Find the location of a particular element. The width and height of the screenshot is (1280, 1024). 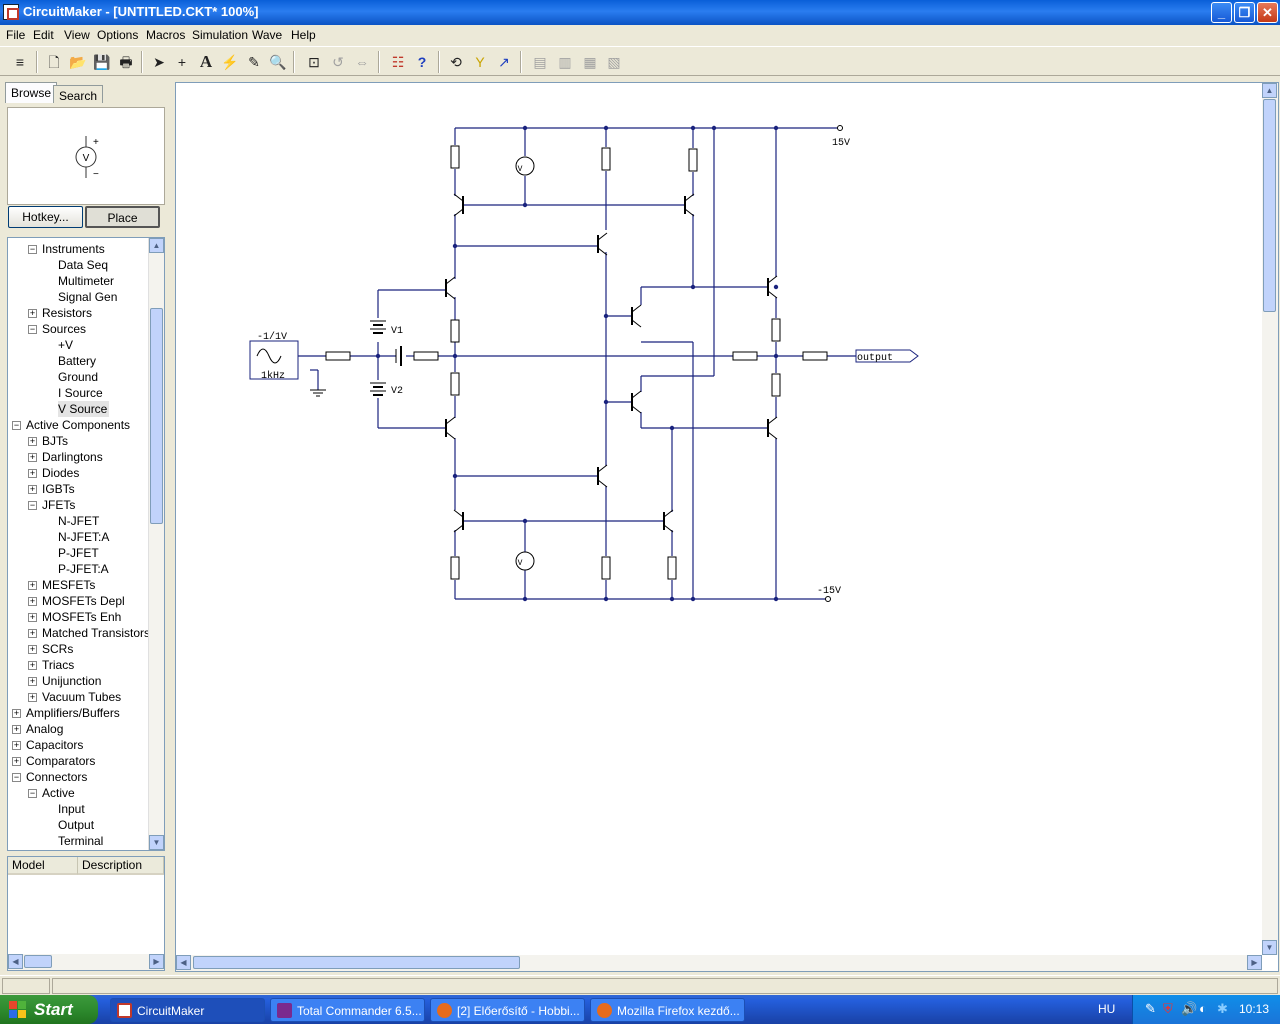

clock: 10:13 is located at coordinates (1254, 1009).